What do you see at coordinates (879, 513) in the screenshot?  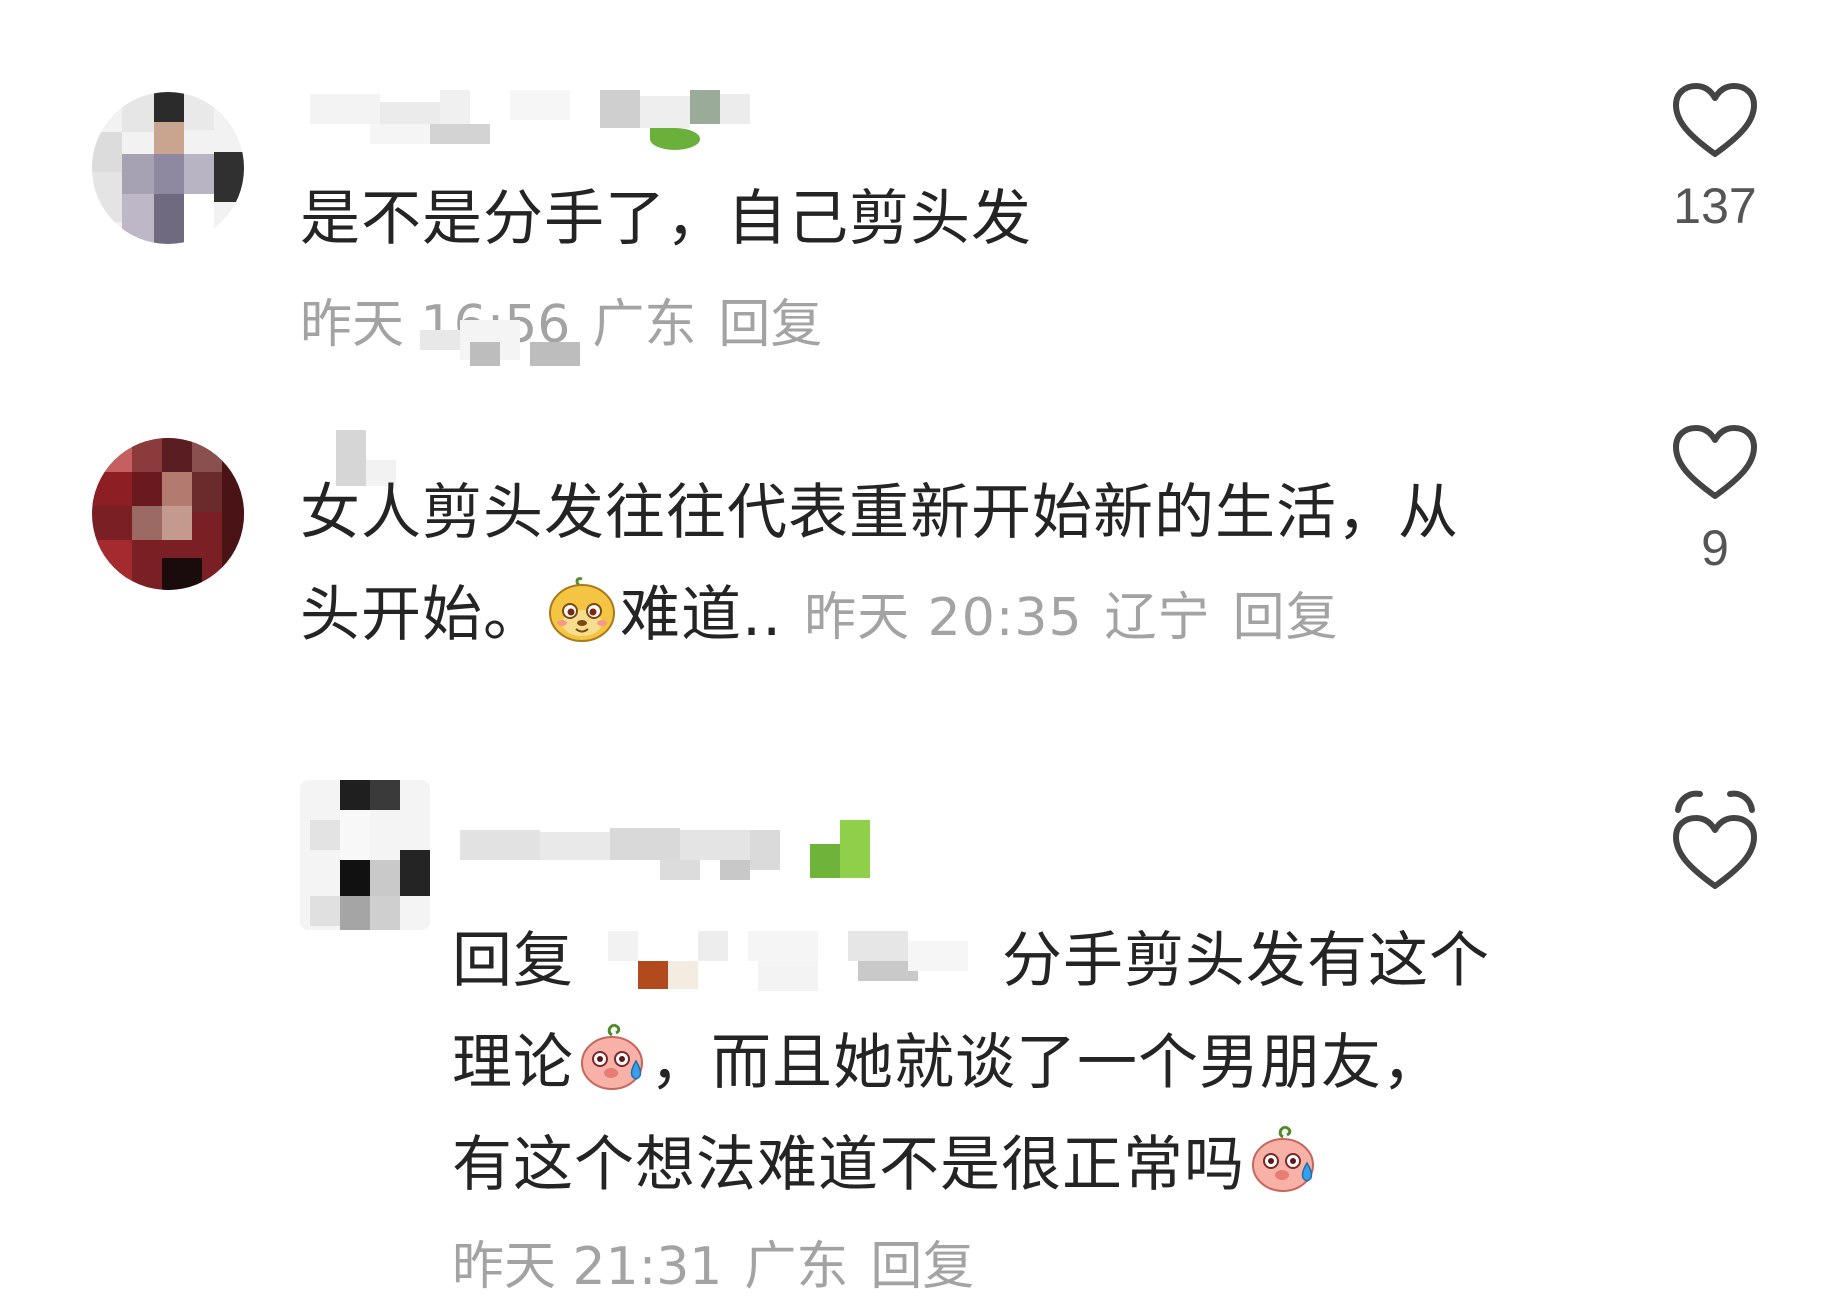 I see `comment-text-line-1: 女人剪头发往往代表重新开始新的生活，从` at bounding box center [879, 513].